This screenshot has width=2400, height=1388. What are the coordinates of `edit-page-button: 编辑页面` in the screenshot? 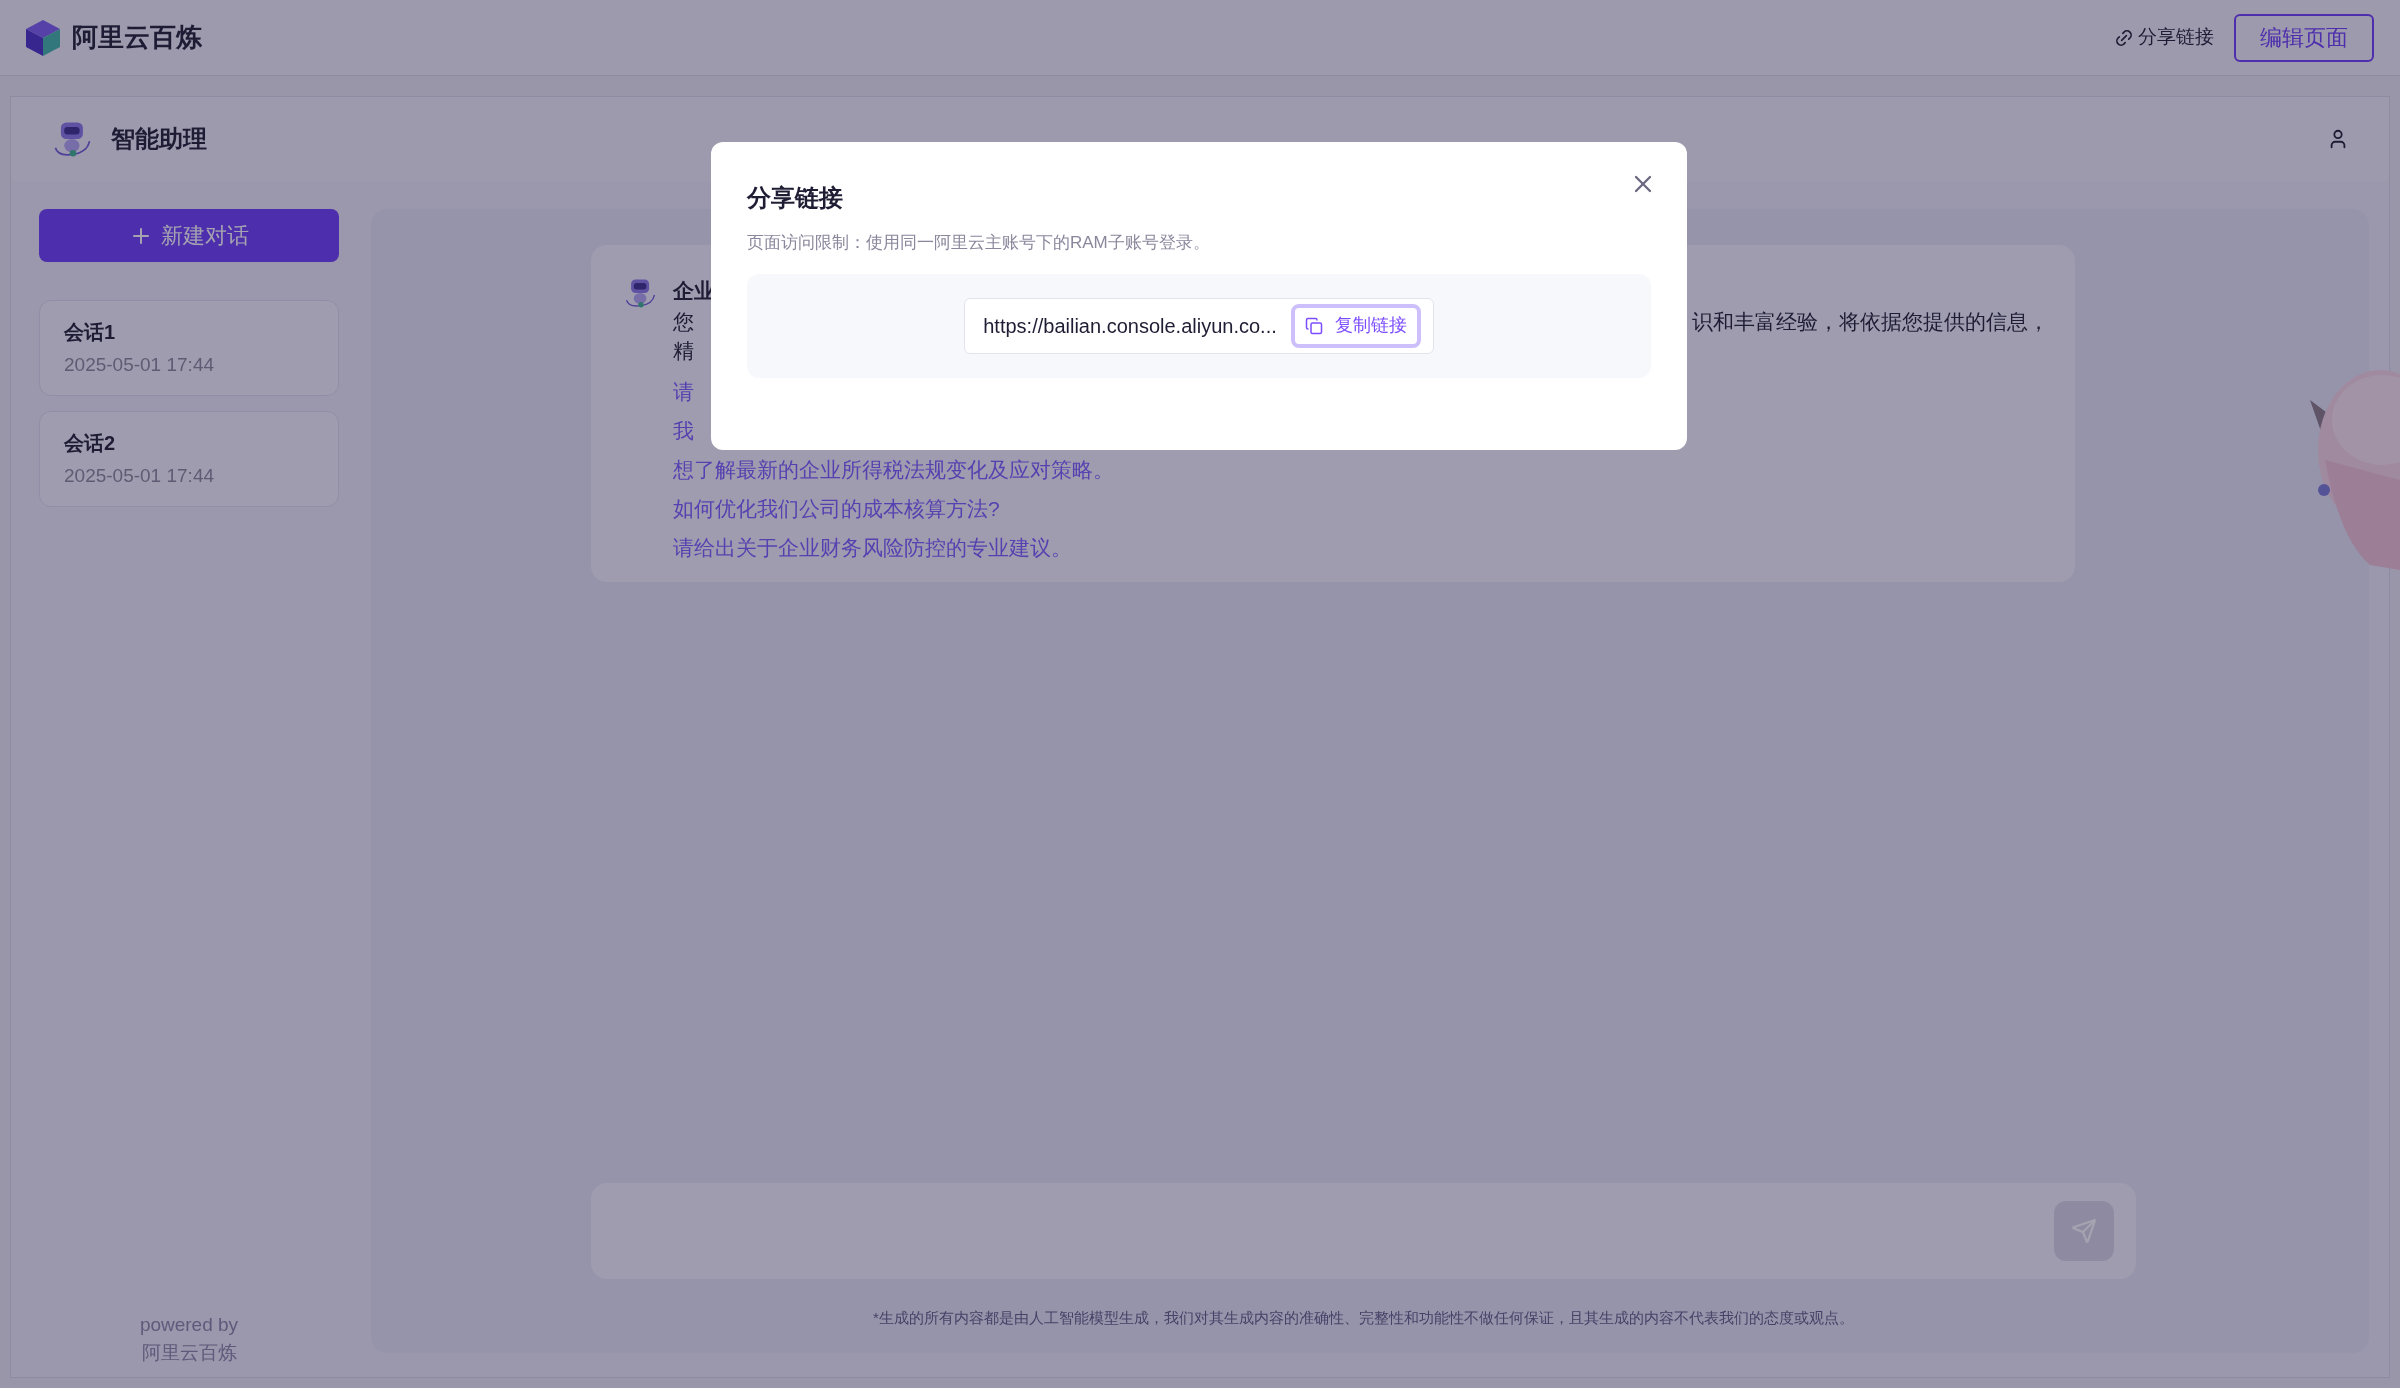 It's located at (2304, 37).